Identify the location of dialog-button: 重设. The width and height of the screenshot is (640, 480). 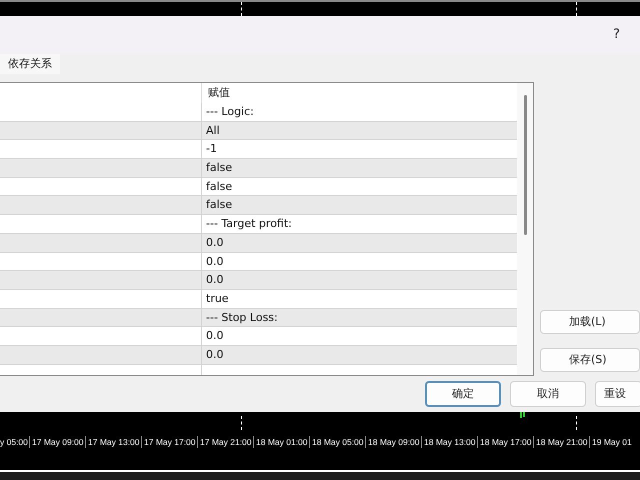
(617, 394).